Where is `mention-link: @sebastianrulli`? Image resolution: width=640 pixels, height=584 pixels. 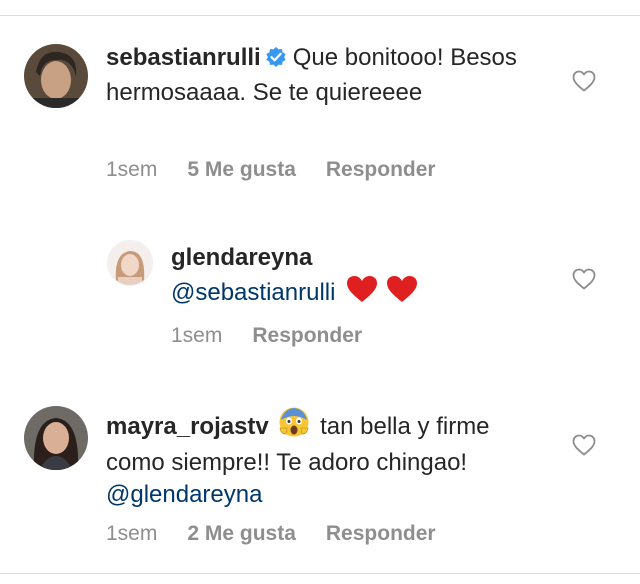 mention-link: @sebastianrulli is located at coordinates (253, 292).